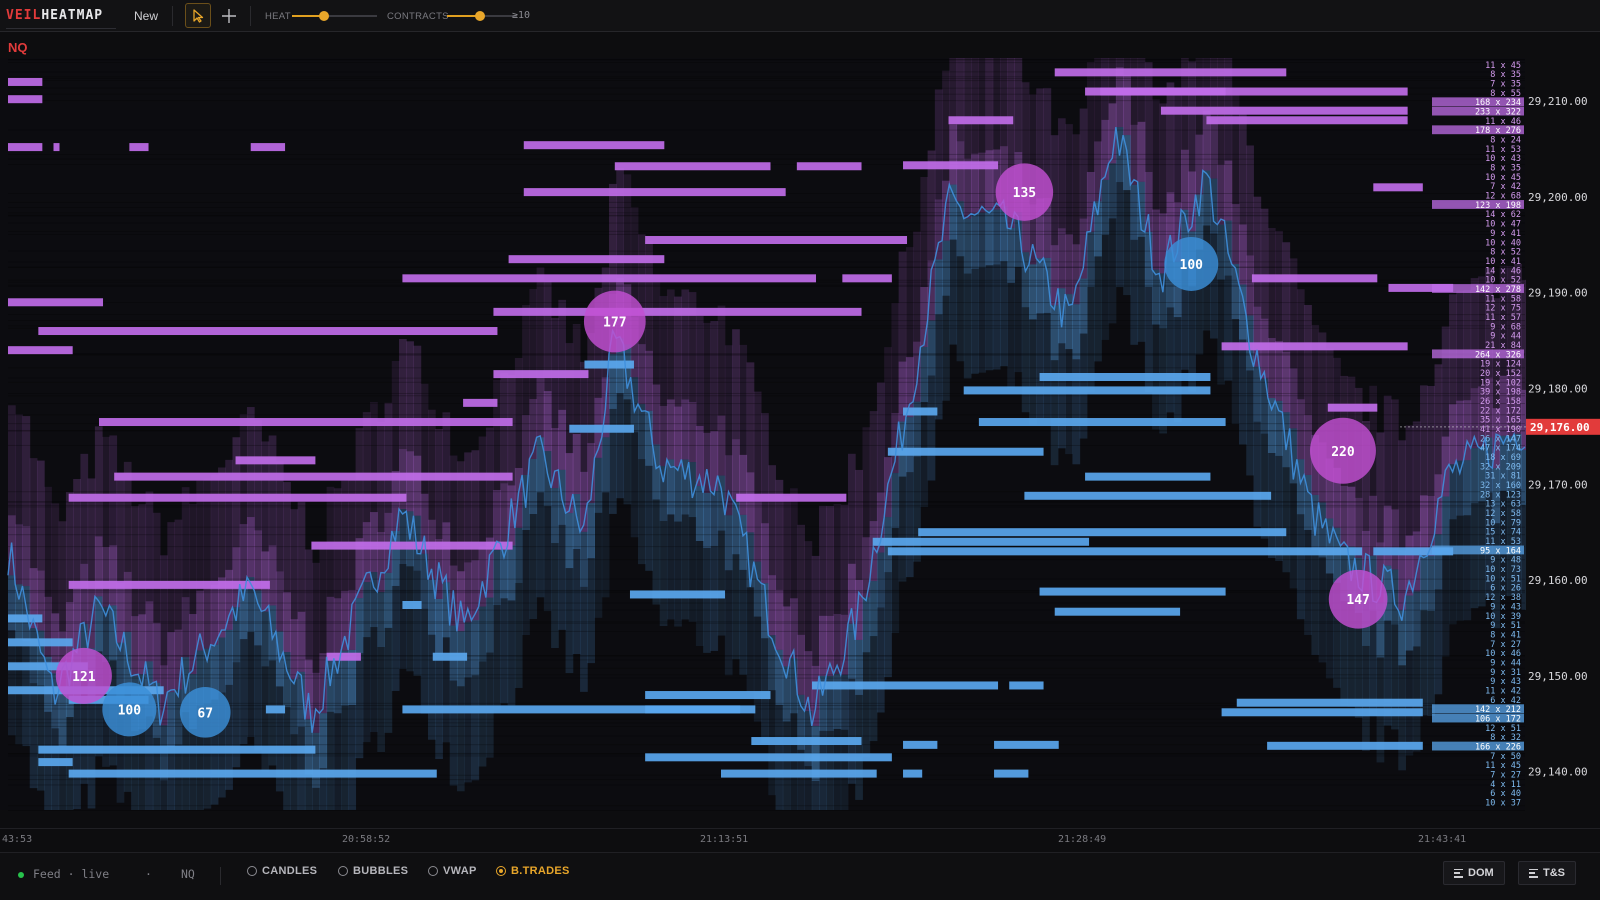 Image resolution: width=1600 pixels, height=900 pixels. I want to click on price-axis-background, so click(1563, 443).